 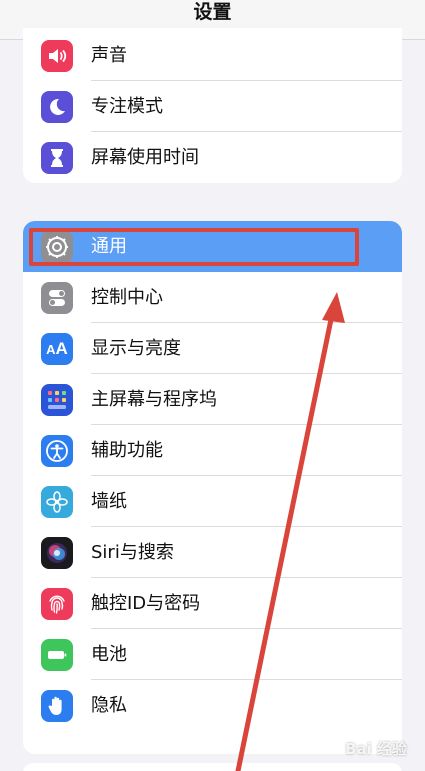 I want to click on settings-row-label: 触控ID与密码, so click(x=146, y=603).